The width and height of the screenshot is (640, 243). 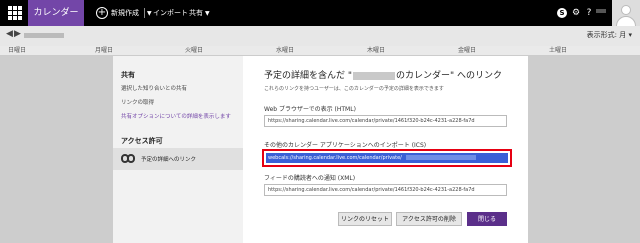 I want to click on sidebar-item-event-details-link: 予定の詳細へのリンク, so click(x=178, y=159).